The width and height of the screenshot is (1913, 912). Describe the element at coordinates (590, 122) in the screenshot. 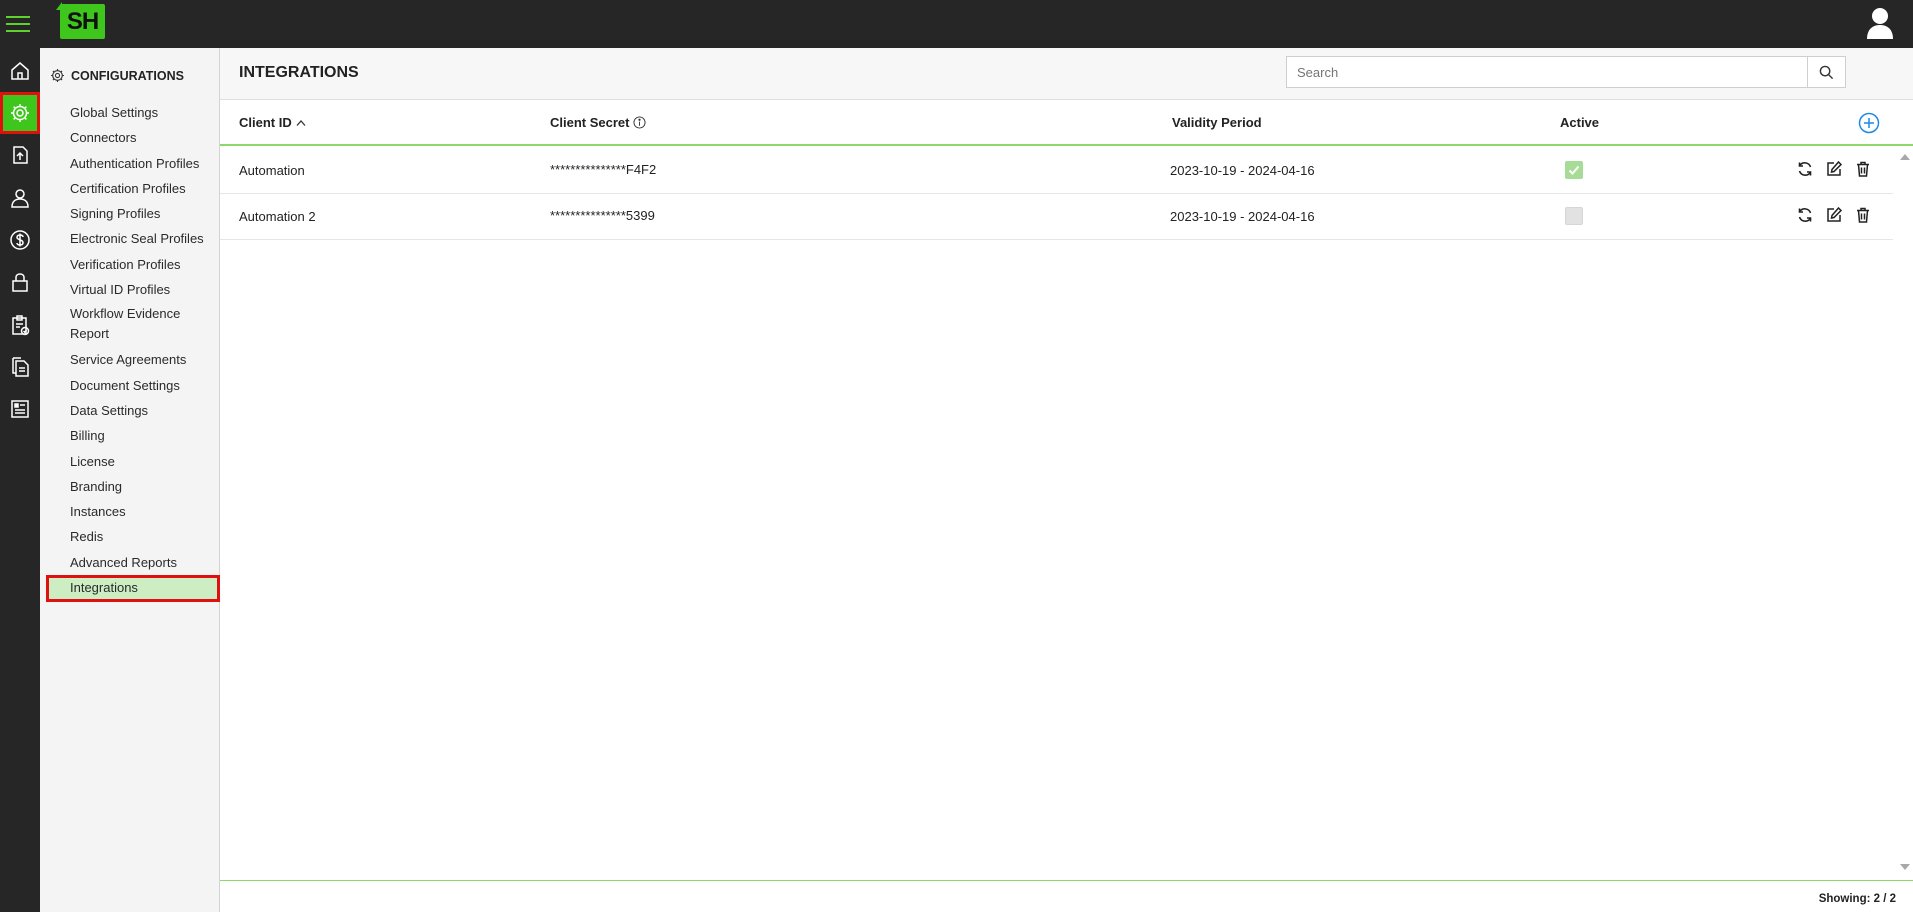

I see `column-client-secret-label: Client Secret` at that location.